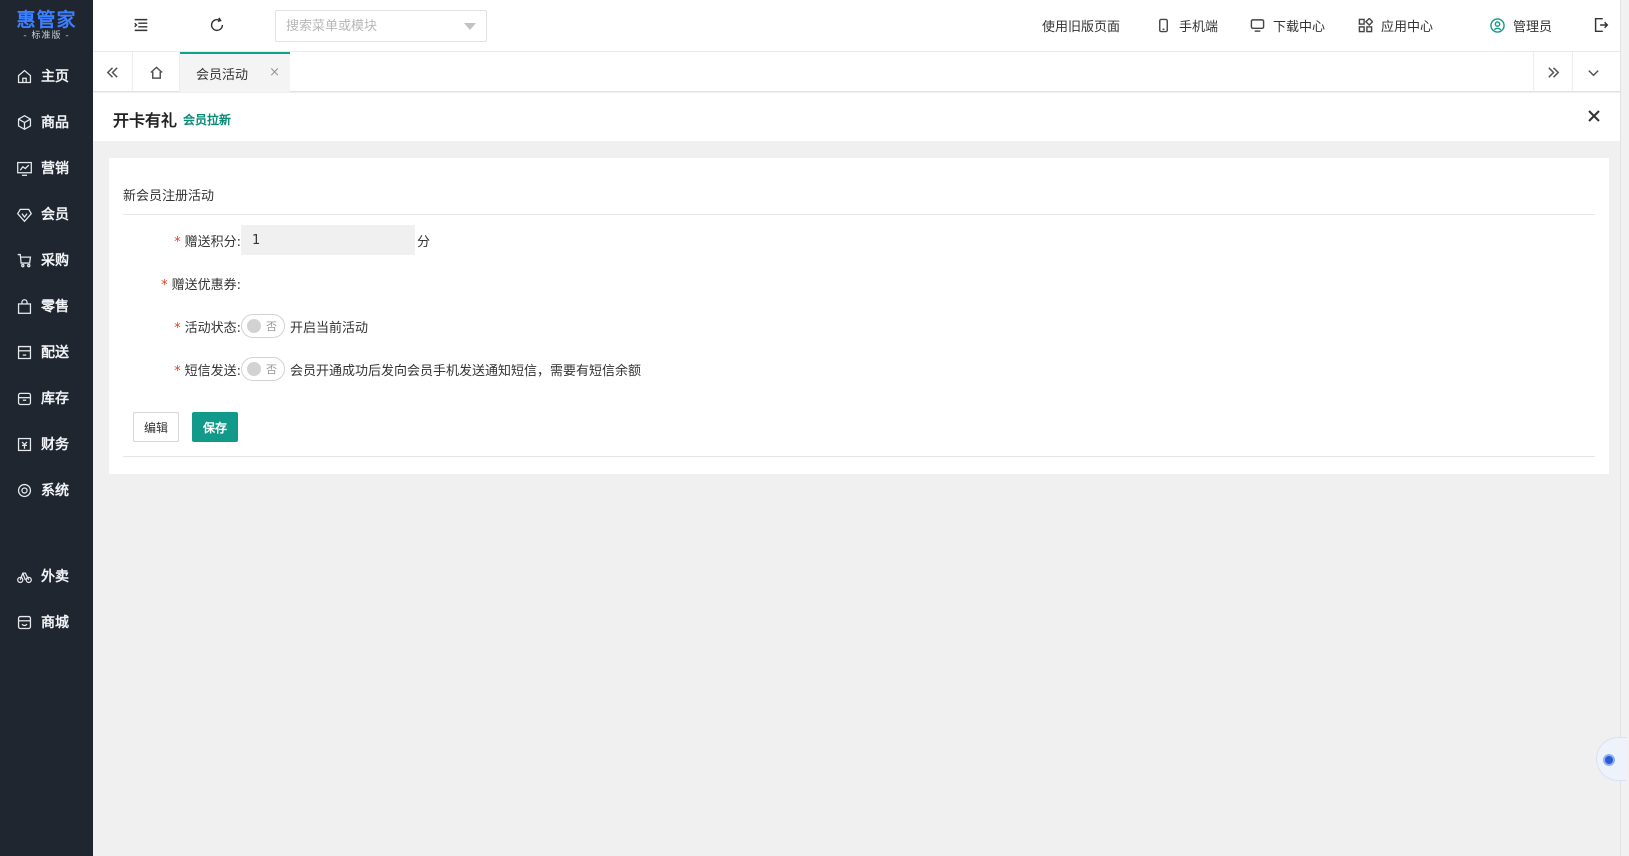 The height and width of the screenshot is (856, 1629). What do you see at coordinates (274, 72) in the screenshot?
I see `tab-close-icon: ×` at bounding box center [274, 72].